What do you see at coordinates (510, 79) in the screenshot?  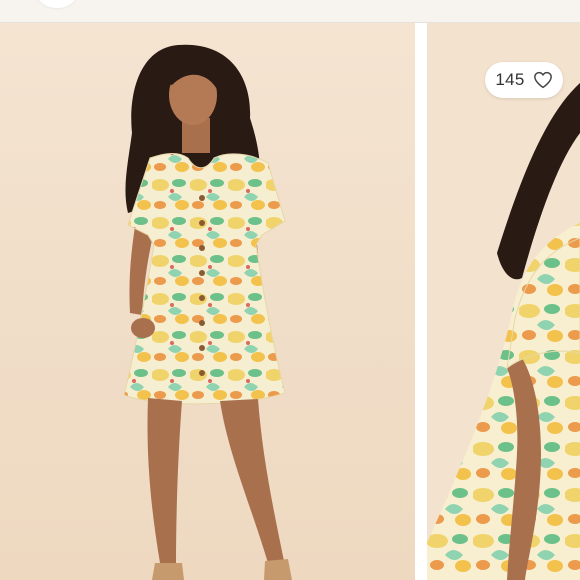 I see `like-count: 145` at bounding box center [510, 79].